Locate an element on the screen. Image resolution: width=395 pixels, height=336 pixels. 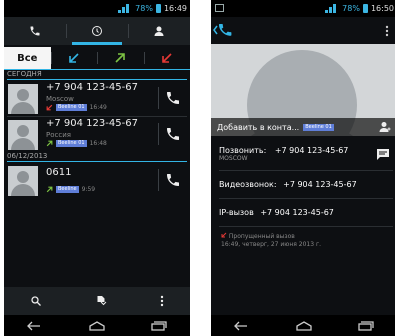
call-log-row: +7 904 123-45-67 Moscow Beeline 01 16:49 is located at coordinates (97, 98).